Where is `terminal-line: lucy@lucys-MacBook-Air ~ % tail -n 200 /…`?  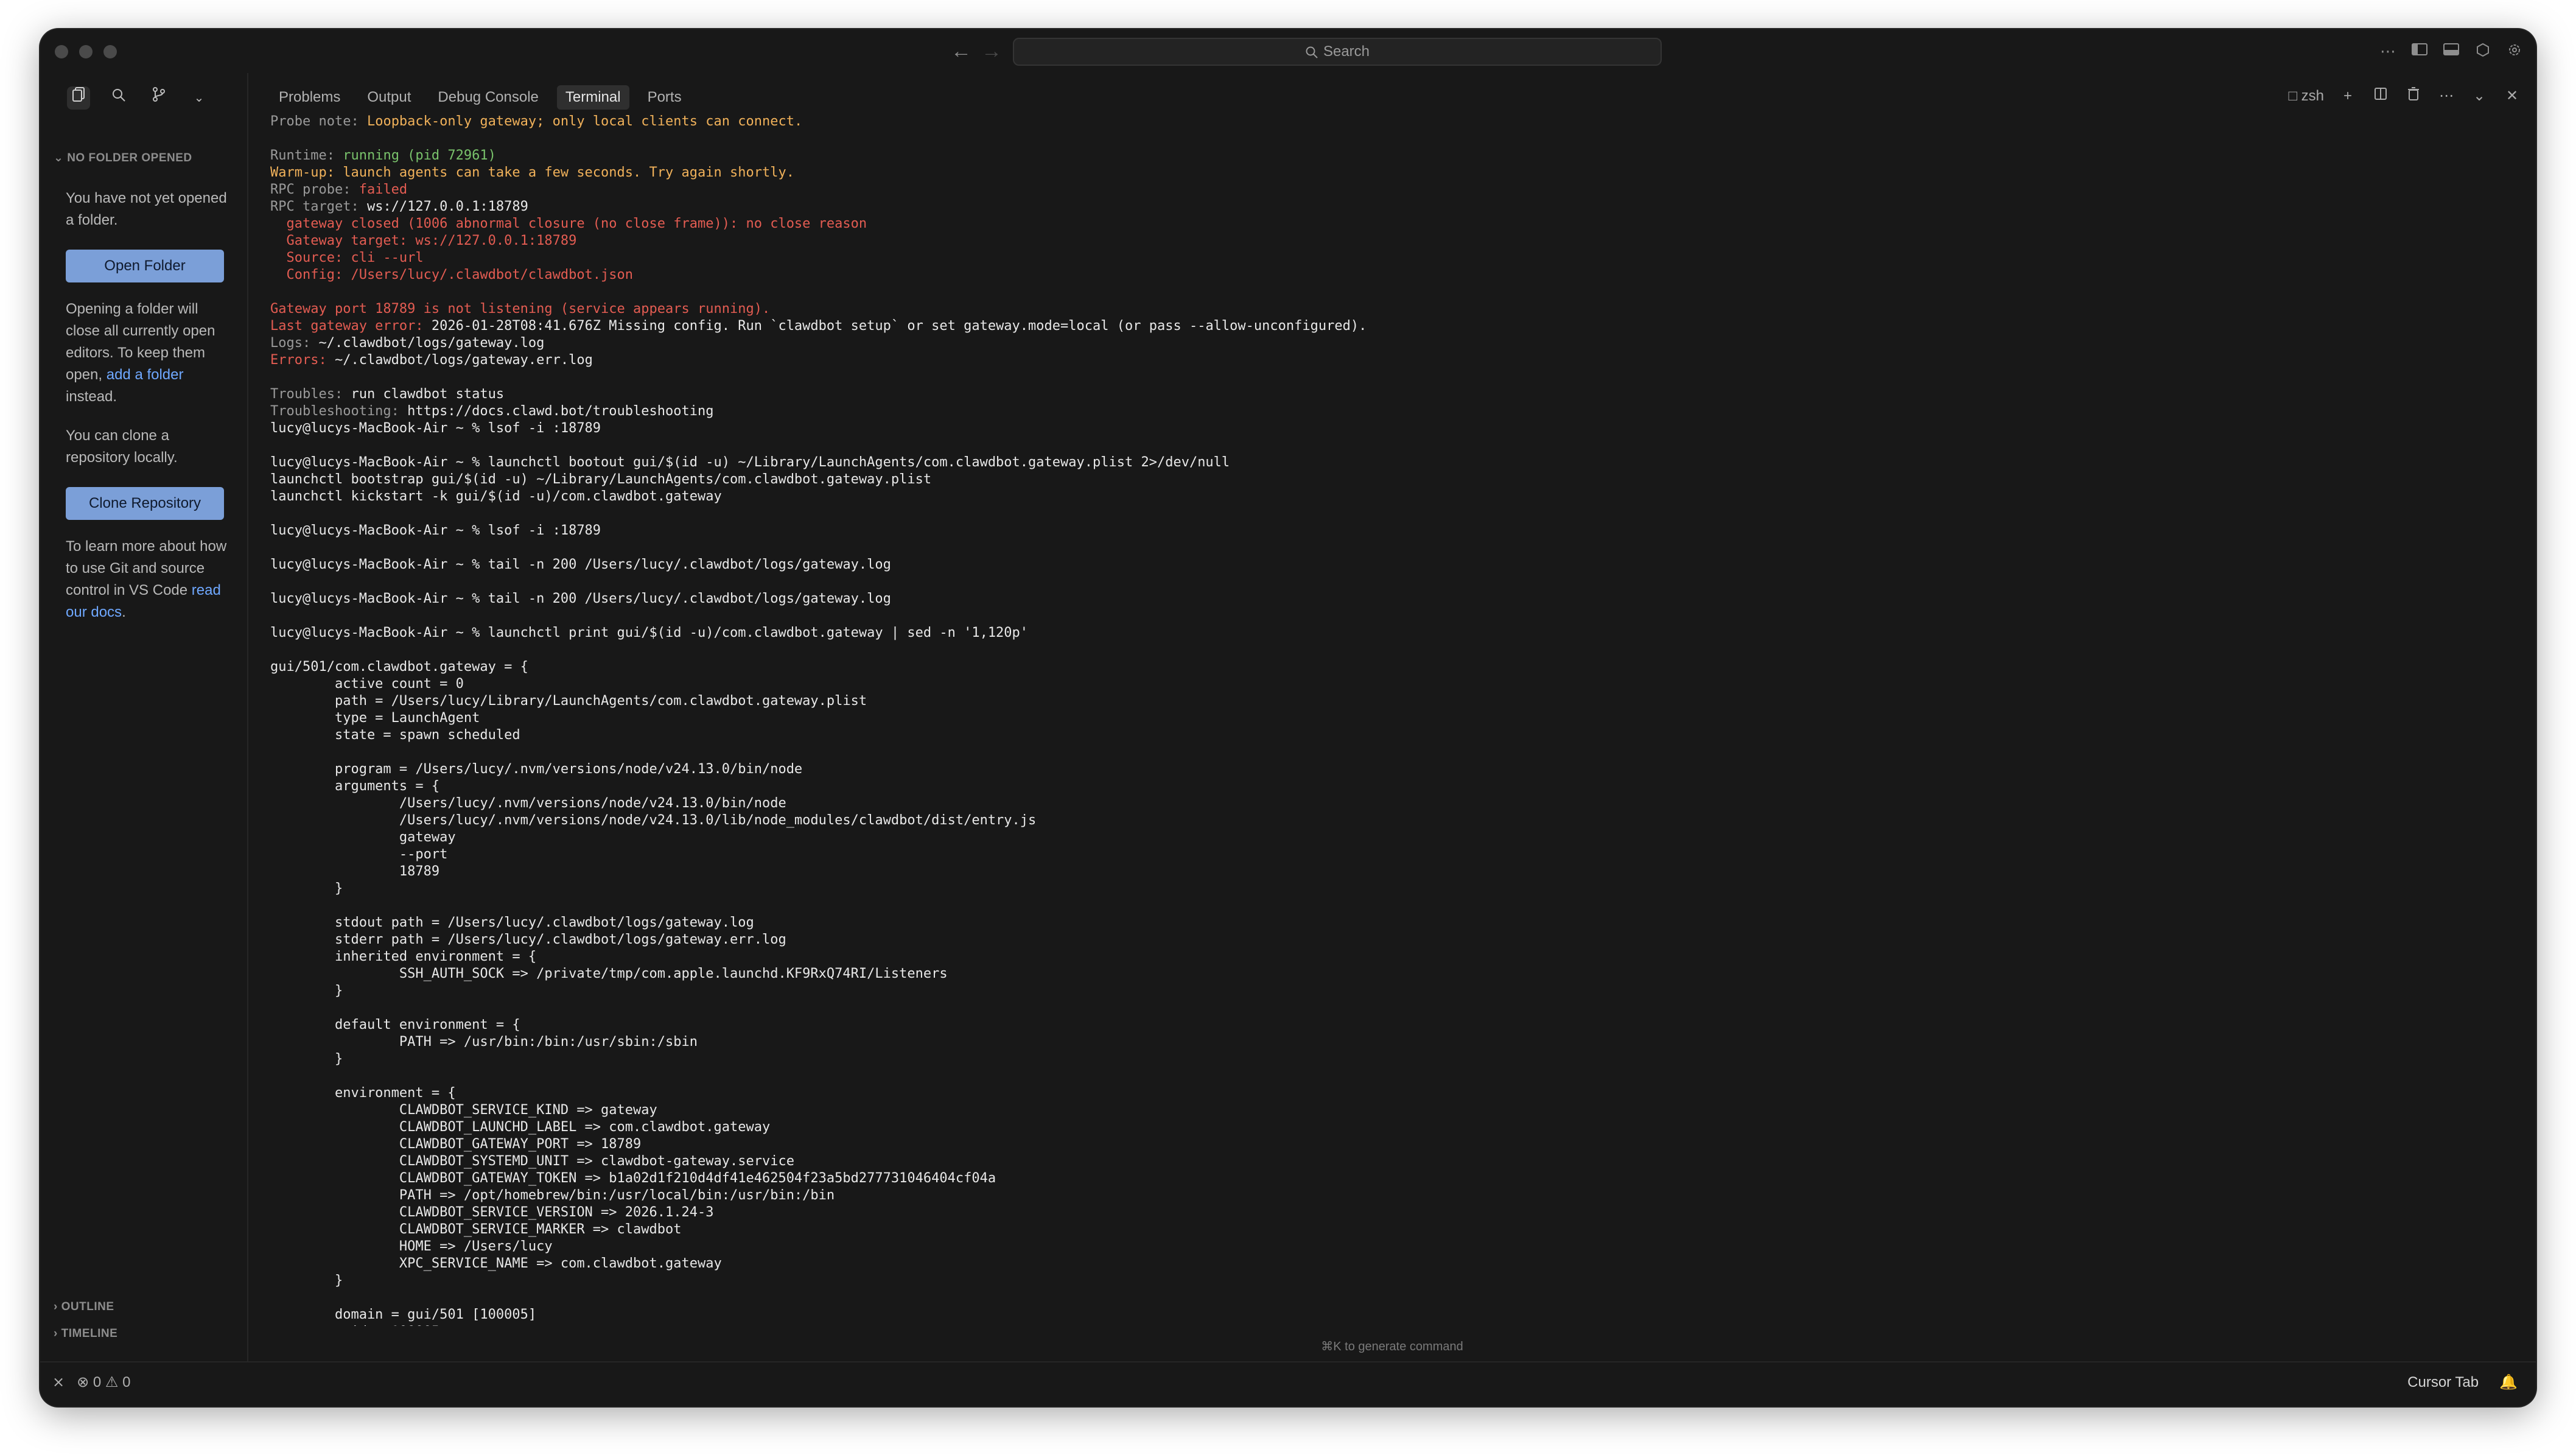
terminal-line: lucy@lucys-MacBook-Air ~ % tail -n 200 /… is located at coordinates (1390, 564).